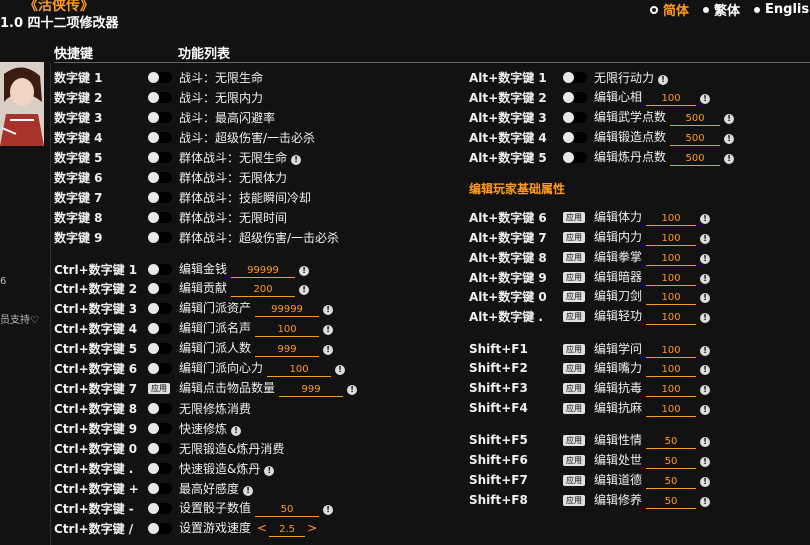 The image size is (810, 545). Describe the element at coordinates (721, 9) in the screenshot. I see `language-option-traditional: 繁体` at that location.